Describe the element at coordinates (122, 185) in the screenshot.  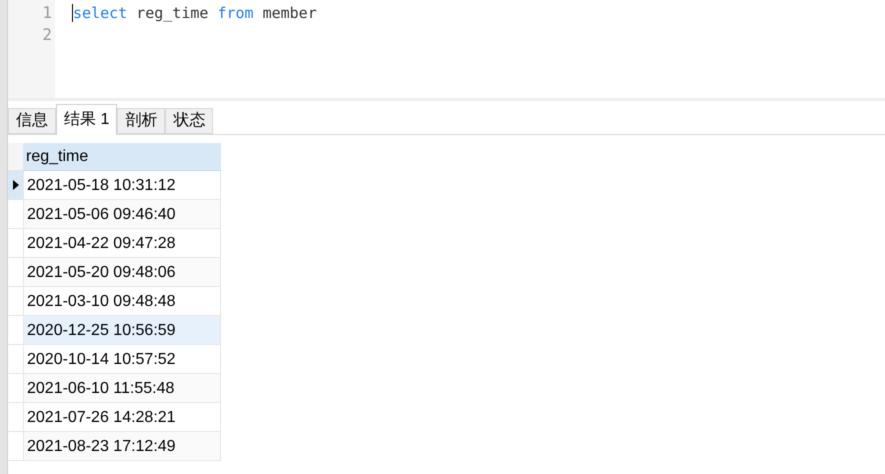
I see `table-cell: 2021-05-18 10:31:12` at that location.